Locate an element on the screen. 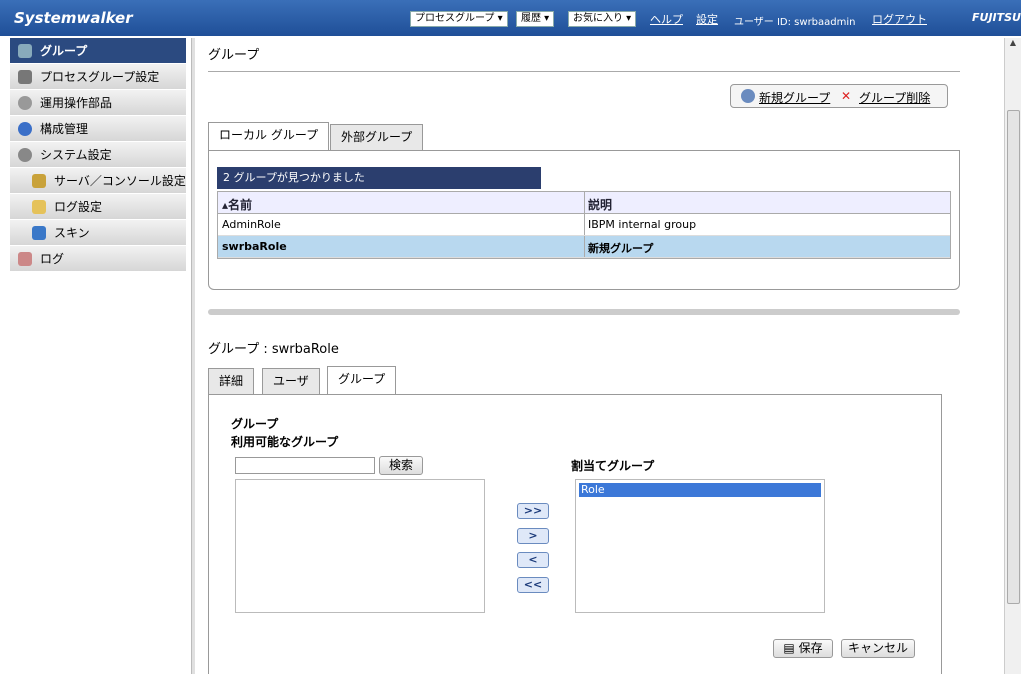  available-groups-list is located at coordinates (360, 546).